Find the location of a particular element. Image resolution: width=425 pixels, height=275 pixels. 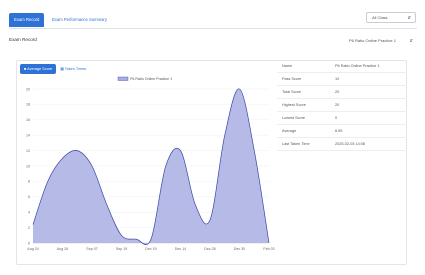

y-tick-label: 2 is located at coordinates (29, 228).